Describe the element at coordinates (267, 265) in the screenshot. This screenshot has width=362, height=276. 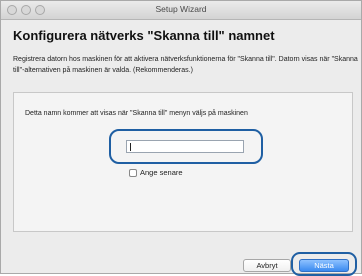
I see `cancel-button: Avbryt` at that location.